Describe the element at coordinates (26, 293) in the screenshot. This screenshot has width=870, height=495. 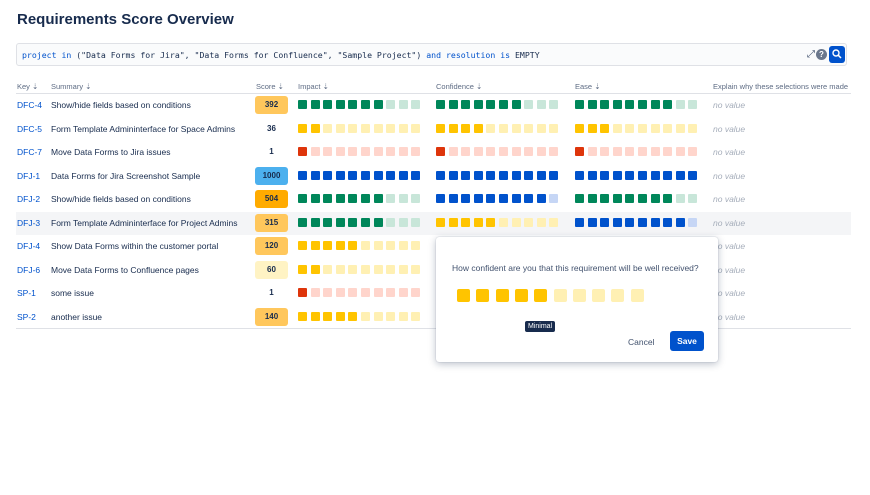
I see `issue-key-link: SP-1` at that location.